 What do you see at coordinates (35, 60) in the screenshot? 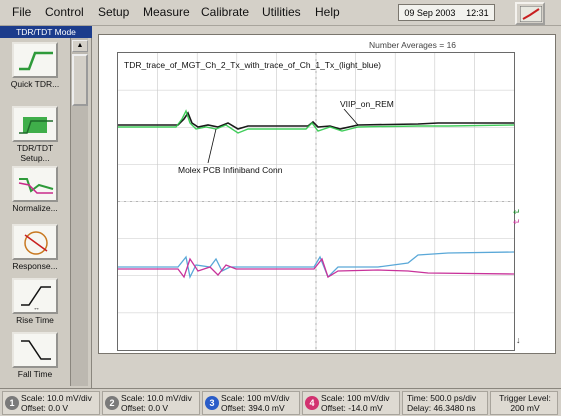
I see `quick-tdr-icon` at bounding box center [35, 60].